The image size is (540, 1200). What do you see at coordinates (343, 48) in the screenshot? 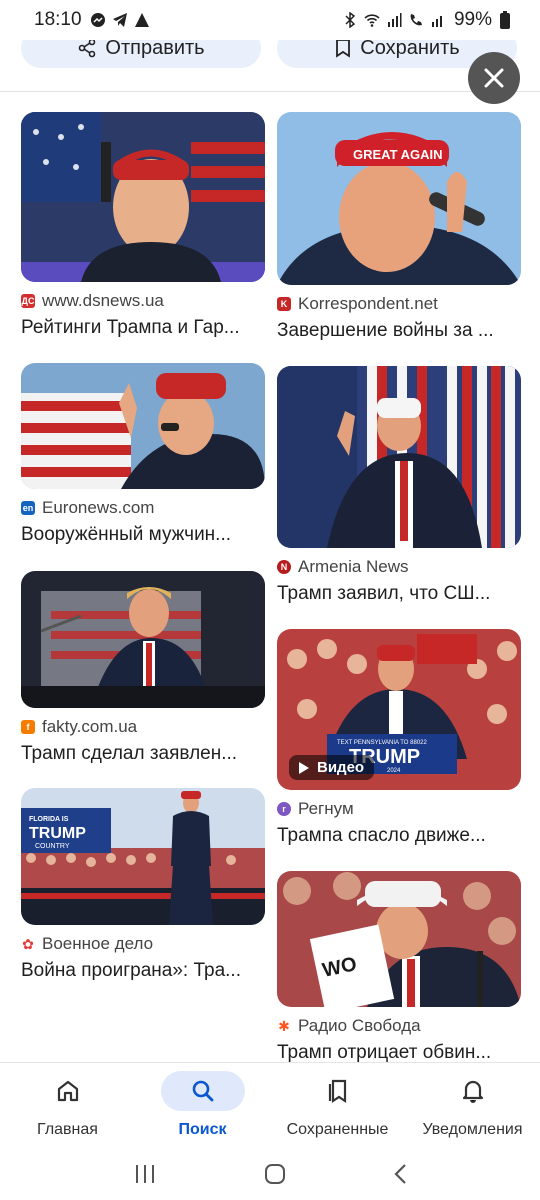
I see `bookmark-icon` at bounding box center [343, 48].